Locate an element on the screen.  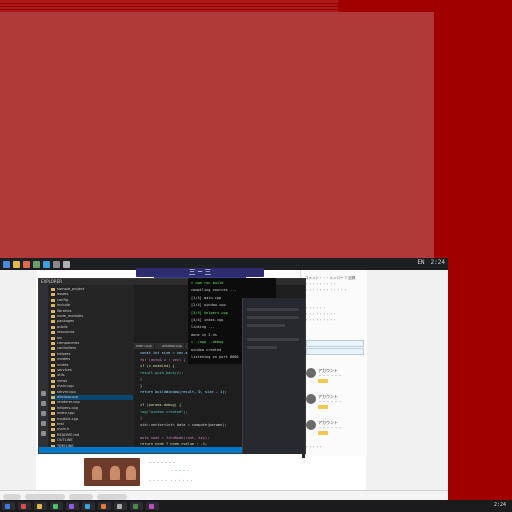
explorer-item: controllers is located at coordinates (63, 348).